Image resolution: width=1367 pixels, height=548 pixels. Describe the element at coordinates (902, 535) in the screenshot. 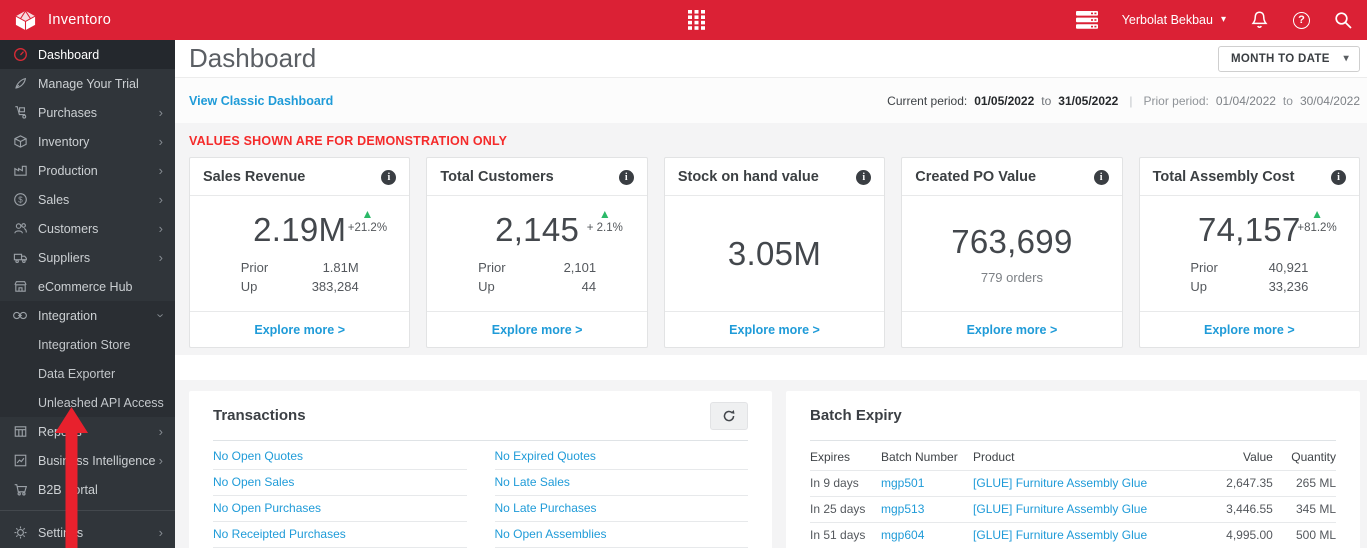

I see `batch-number-link: mgp604` at that location.